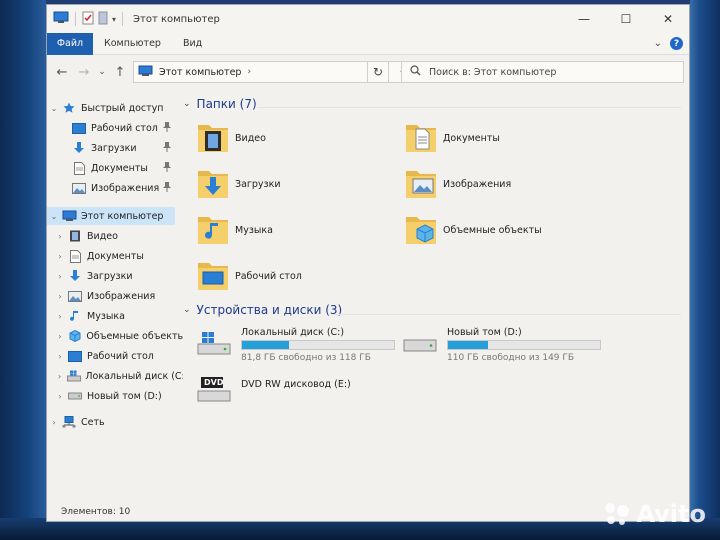 Image resolution: width=720 pixels, height=540 pixels. Describe the element at coordinates (111, 216) in the screenshot. I see `sidebar-item-this-pc: ⌄ Этот компьютер` at that location.